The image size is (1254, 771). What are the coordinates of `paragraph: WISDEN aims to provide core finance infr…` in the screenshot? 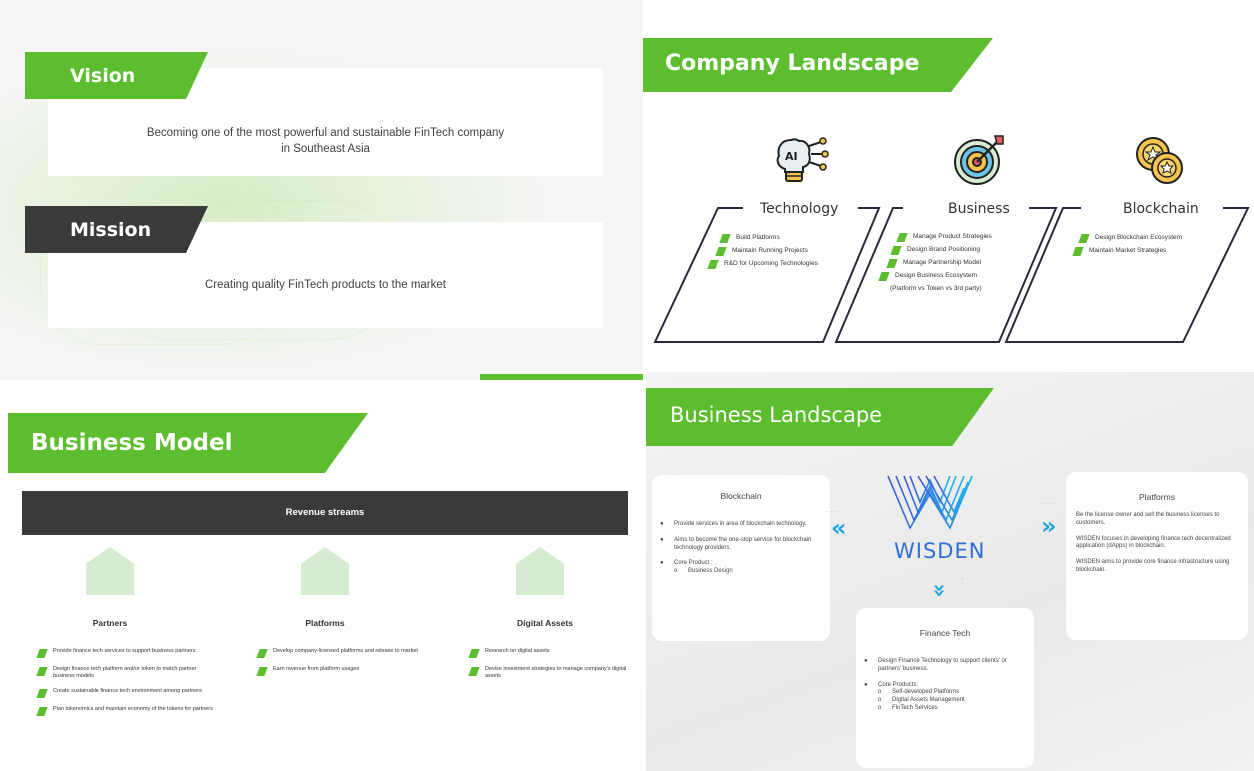 It's located at (1153, 566).